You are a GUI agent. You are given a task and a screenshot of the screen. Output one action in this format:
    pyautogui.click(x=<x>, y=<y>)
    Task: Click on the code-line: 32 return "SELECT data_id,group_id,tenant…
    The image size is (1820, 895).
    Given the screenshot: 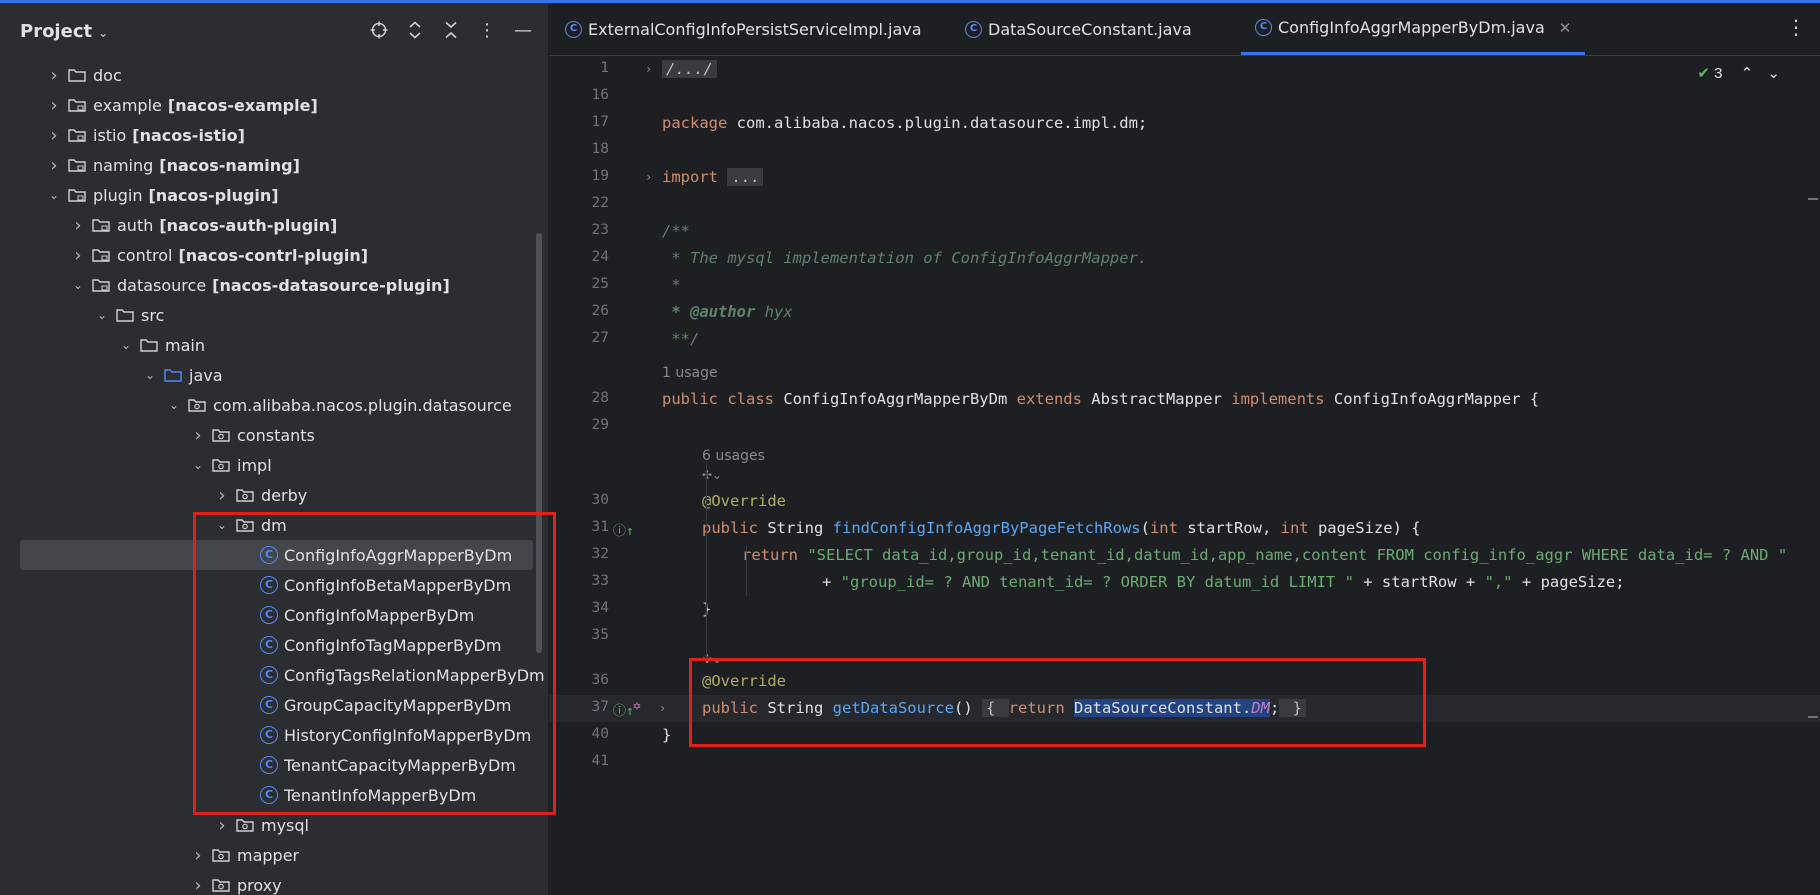 What is the action you would take?
    pyautogui.click(x=1189, y=555)
    